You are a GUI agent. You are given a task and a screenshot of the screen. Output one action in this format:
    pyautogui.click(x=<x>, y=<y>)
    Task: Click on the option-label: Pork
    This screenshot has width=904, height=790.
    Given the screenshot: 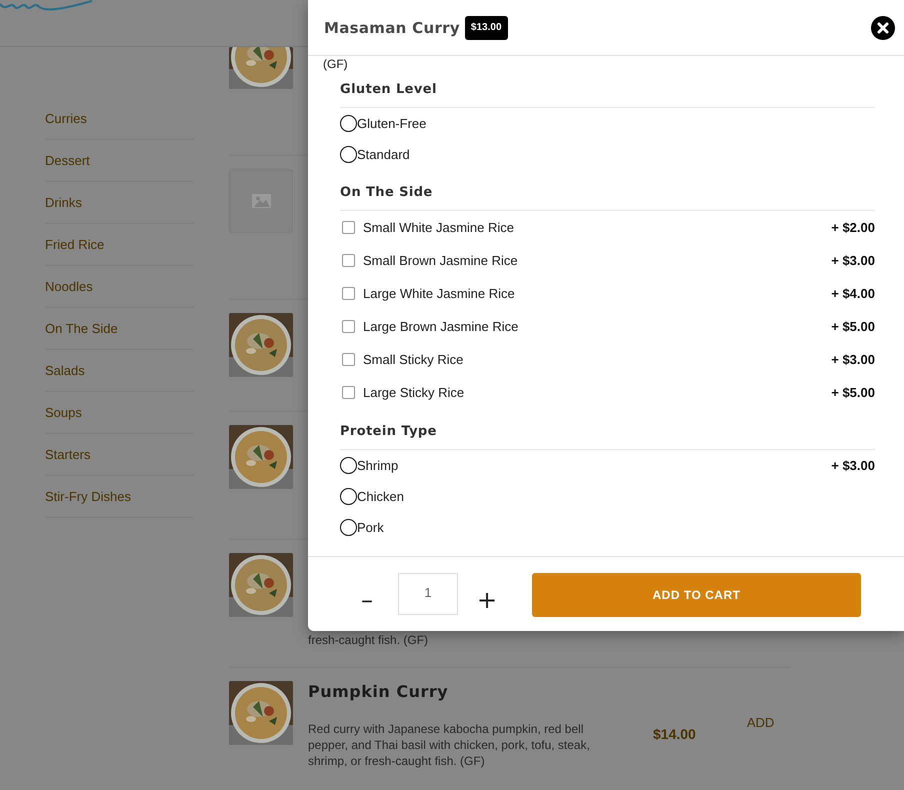 What is the action you would take?
    pyautogui.click(x=370, y=527)
    